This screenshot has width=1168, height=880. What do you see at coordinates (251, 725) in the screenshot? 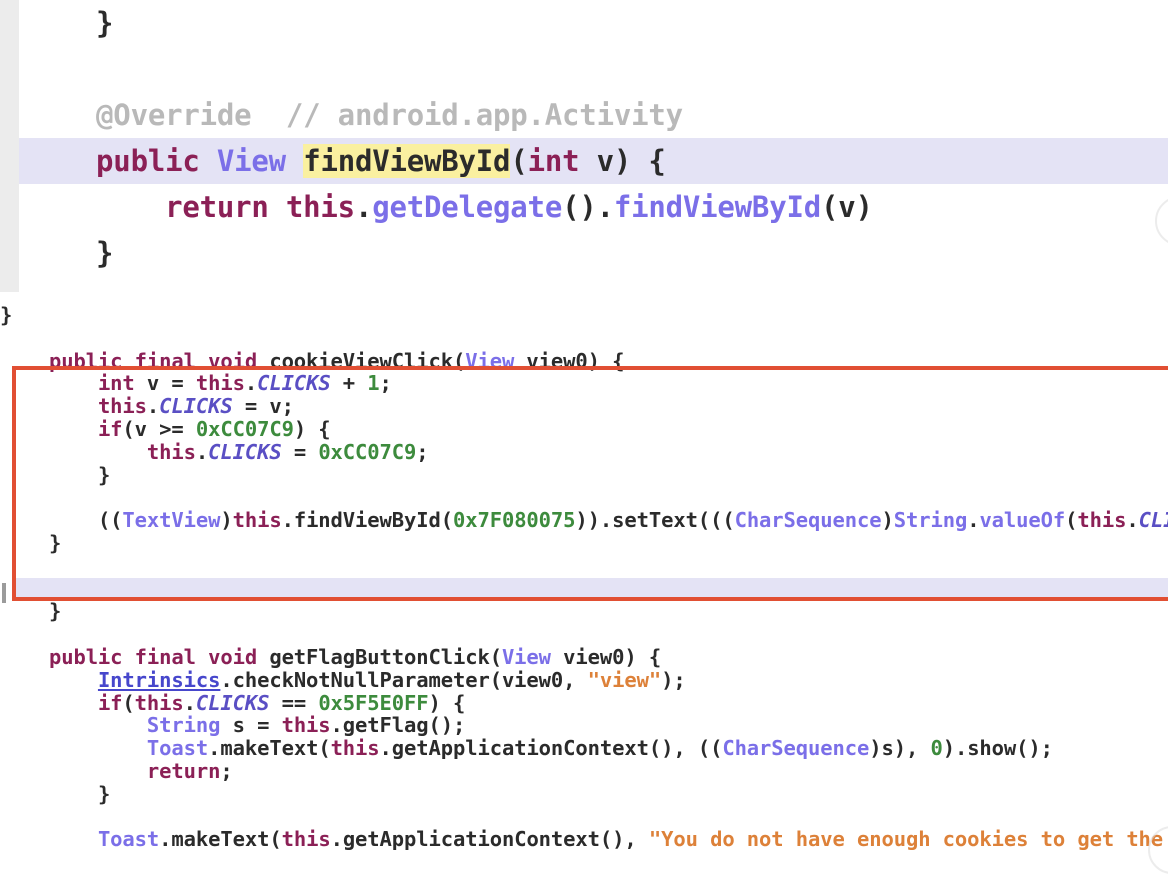
I see `code-token: s =` at bounding box center [251, 725].